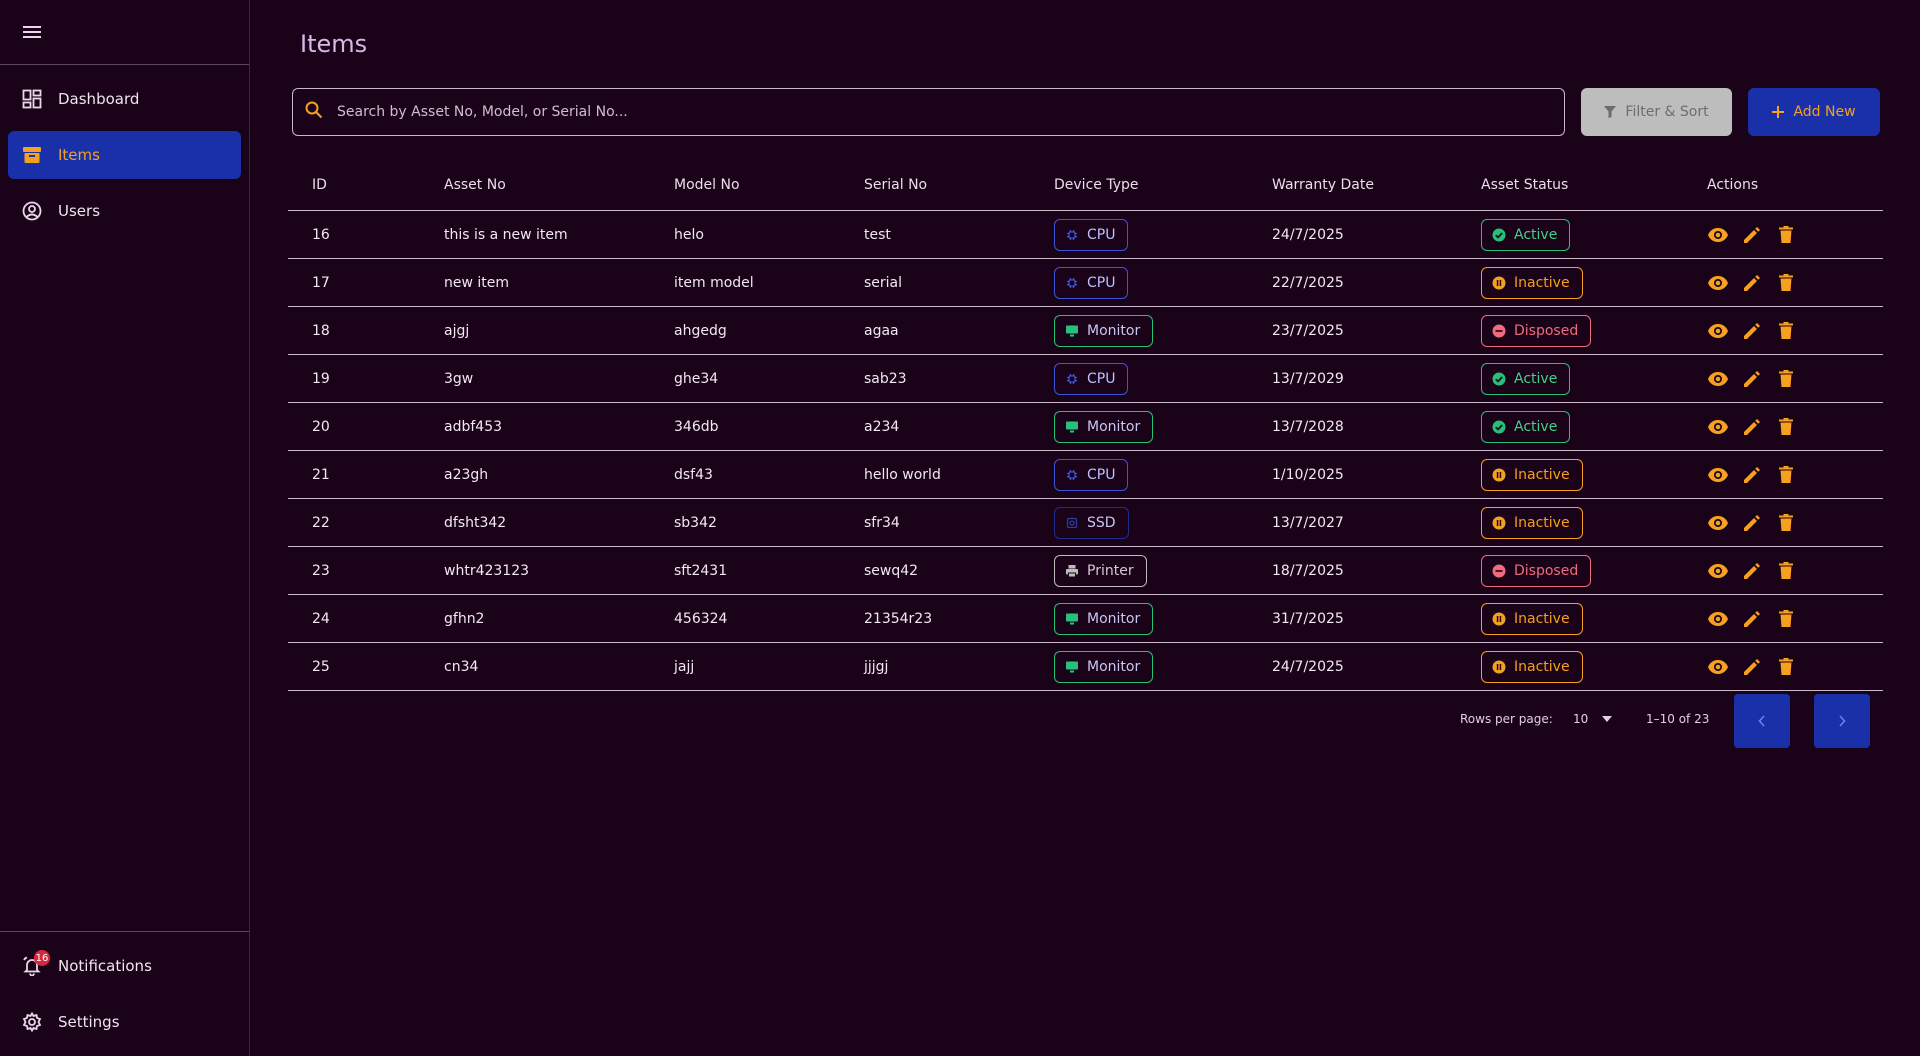 The width and height of the screenshot is (1920, 1056). What do you see at coordinates (319, 185) in the screenshot?
I see `header-id: ID` at bounding box center [319, 185].